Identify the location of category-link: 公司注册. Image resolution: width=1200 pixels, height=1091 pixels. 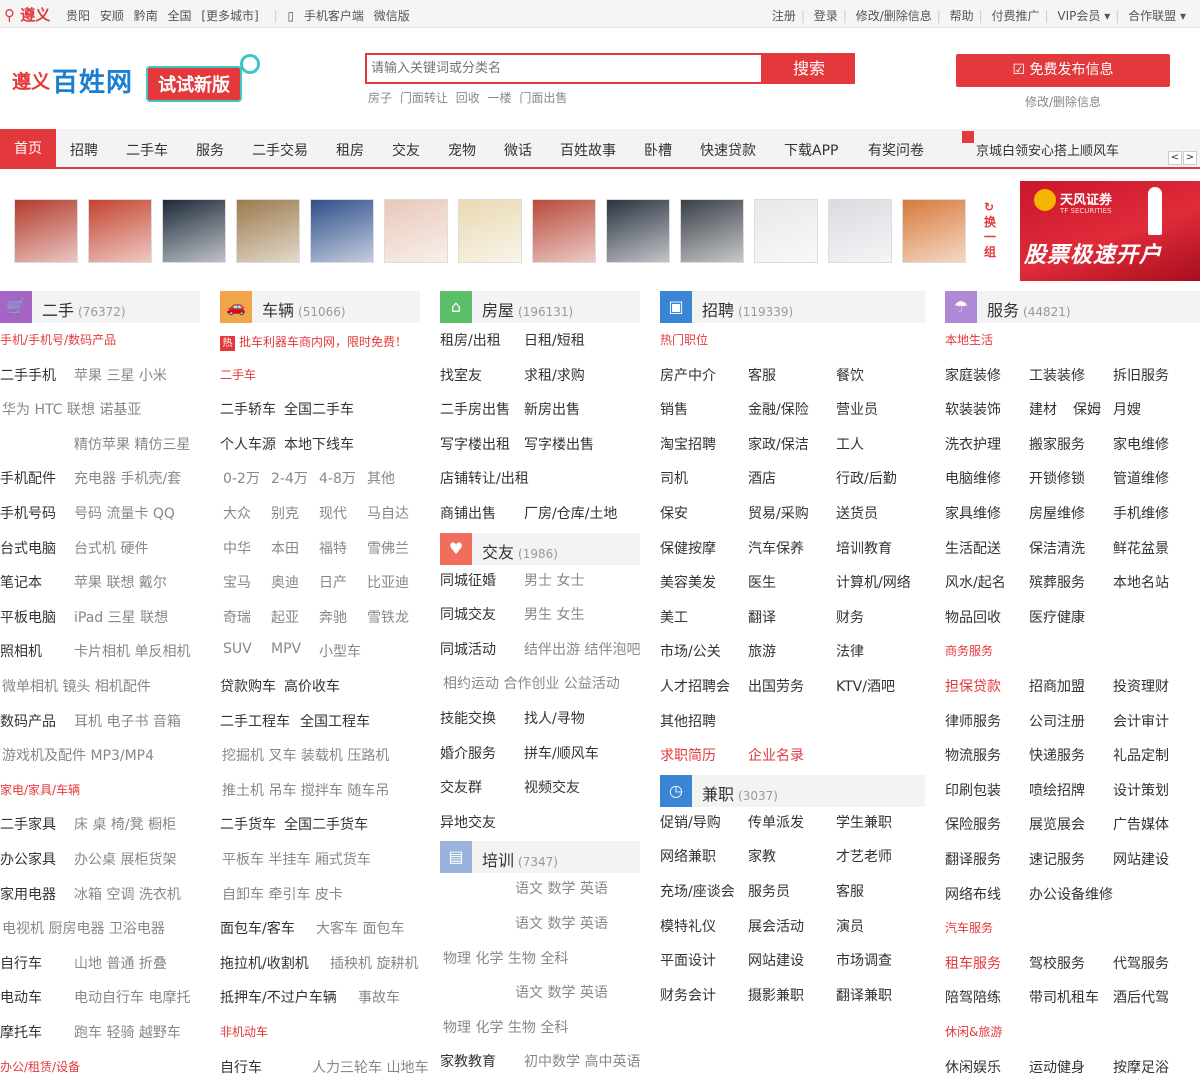
(1057, 721).